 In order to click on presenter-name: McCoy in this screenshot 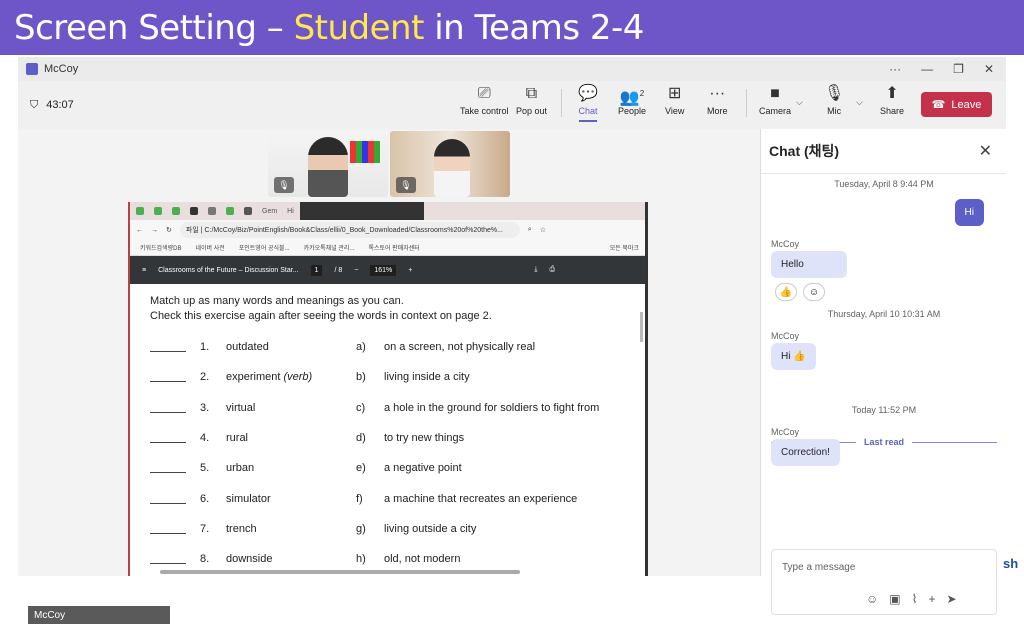, I will do `click(50, 615)`.